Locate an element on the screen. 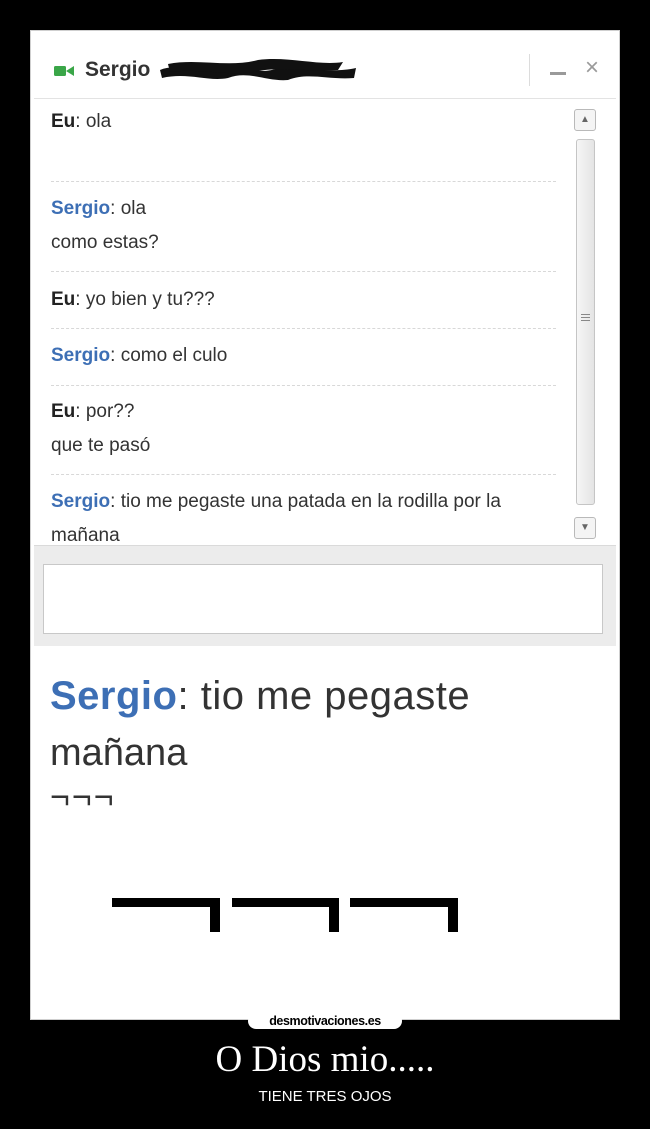 The image size is (650, 1129). zoom-line-3: ¬¬¬ is located at coordinates (83, 797).